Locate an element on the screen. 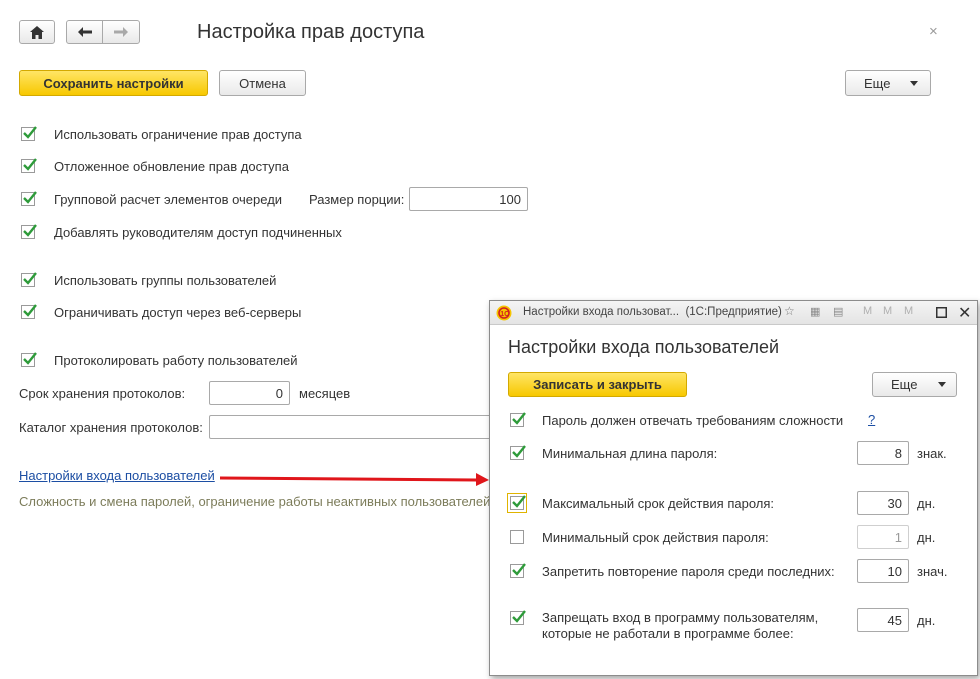 This screenshot has height=679, width=980. inactive-label-line2: которые не работали в программе более: is located at coordinates (668, 633).